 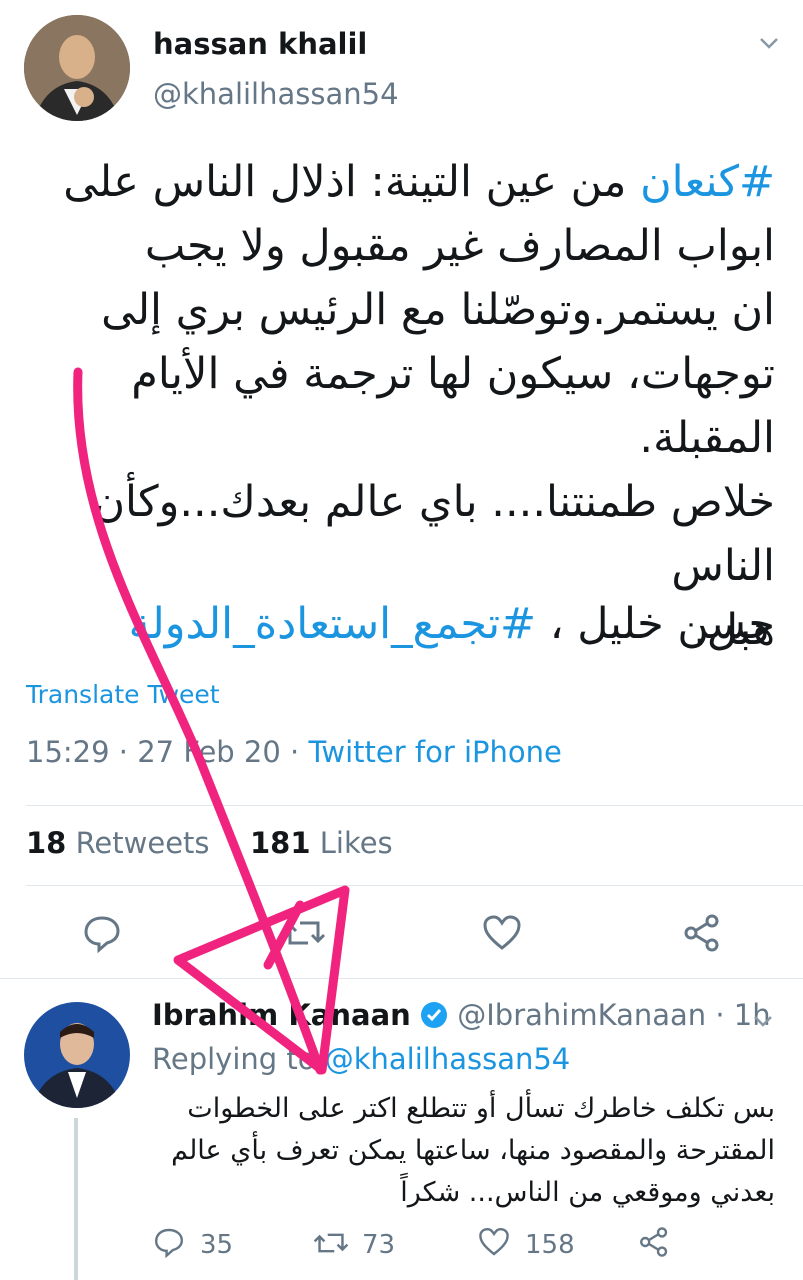 I want to click on tweet-line: ان يستمر.وتوصّلنا مع الرئيس بري إلى, so click(x=438, y=310).